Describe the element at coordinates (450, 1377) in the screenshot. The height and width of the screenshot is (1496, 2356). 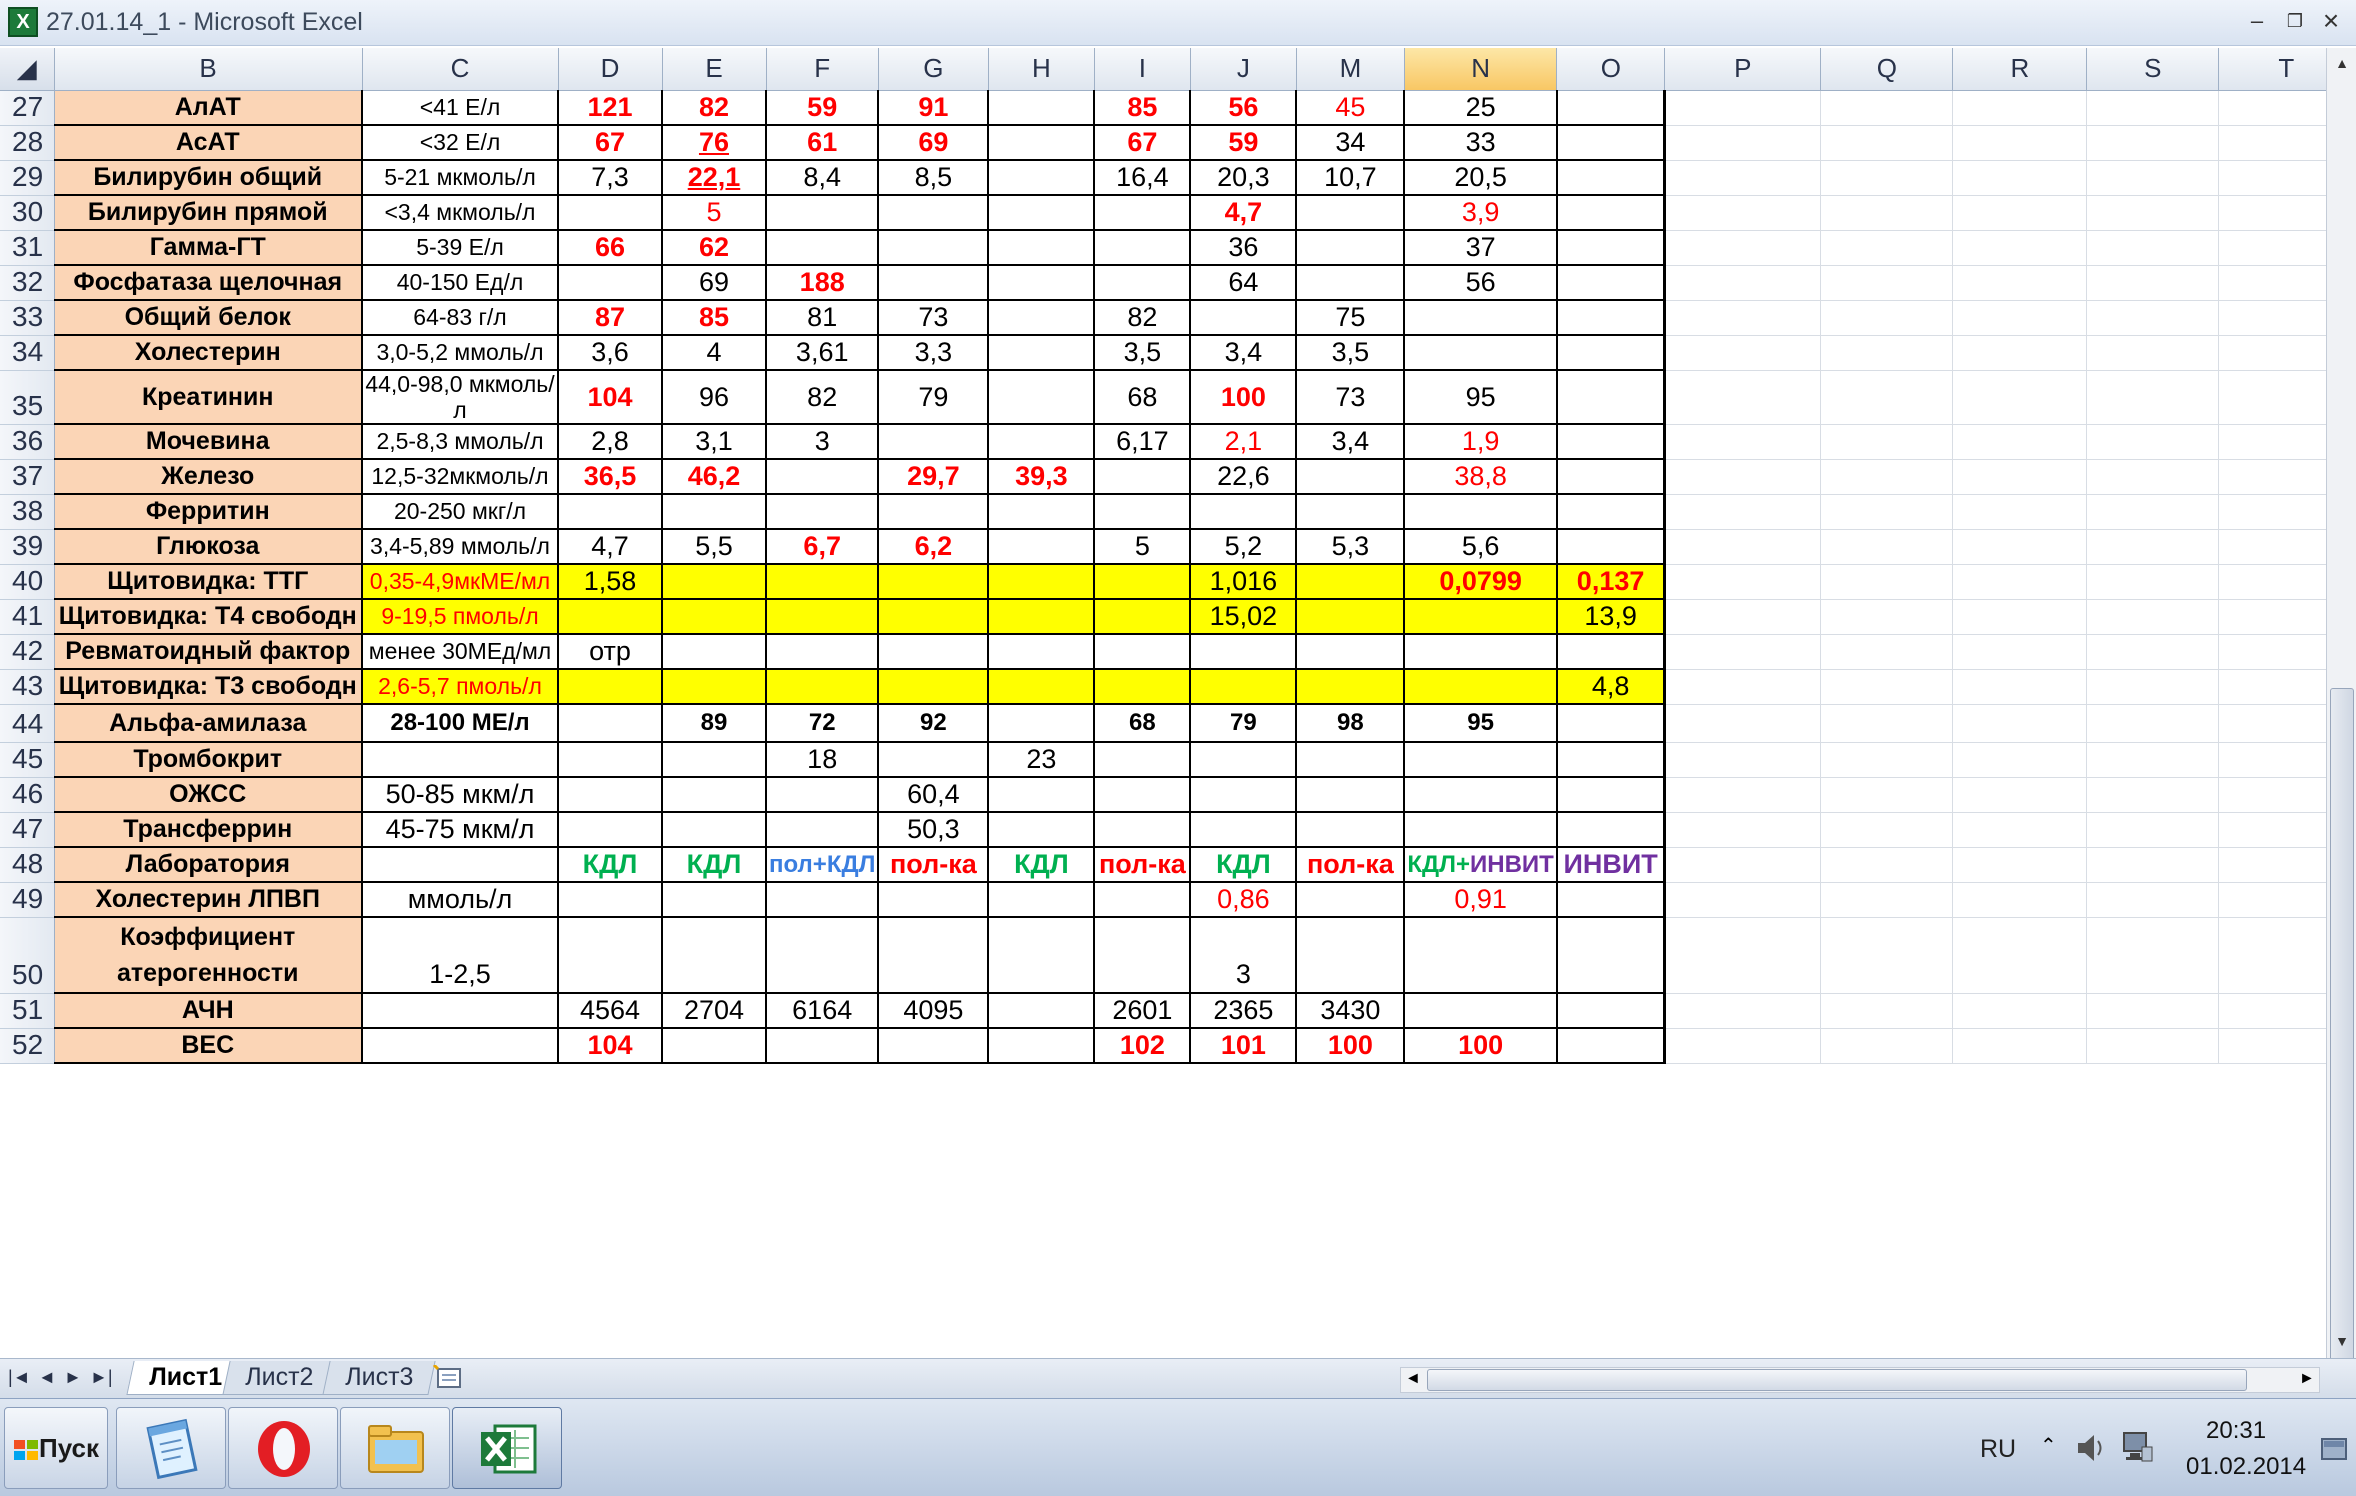
I see `insert-sheet-icon` at that location.